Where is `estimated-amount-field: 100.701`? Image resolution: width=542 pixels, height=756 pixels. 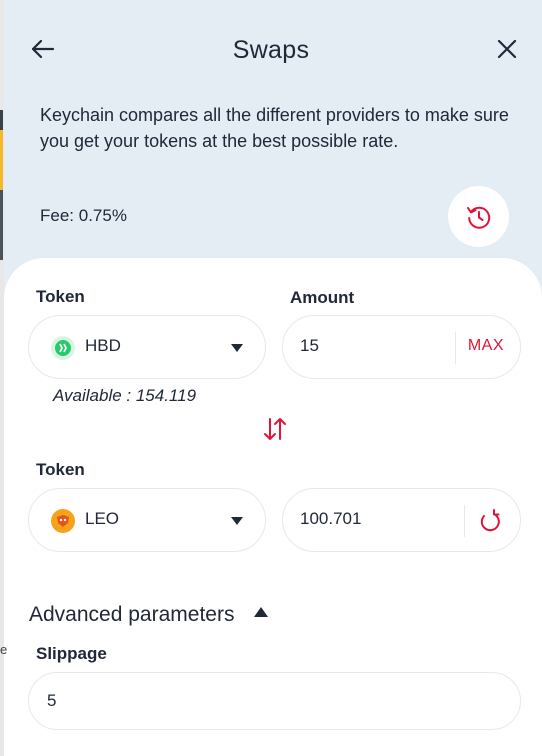
estimated-amount-field: 100.701 is located at coordinates (401, 520).